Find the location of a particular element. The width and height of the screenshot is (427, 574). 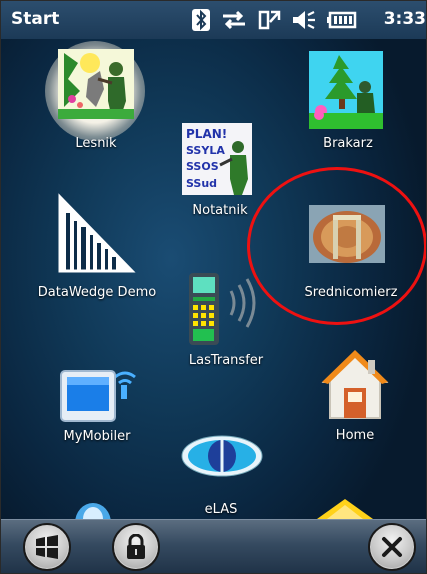

app-home: Home is located at coordinates (356, 398).